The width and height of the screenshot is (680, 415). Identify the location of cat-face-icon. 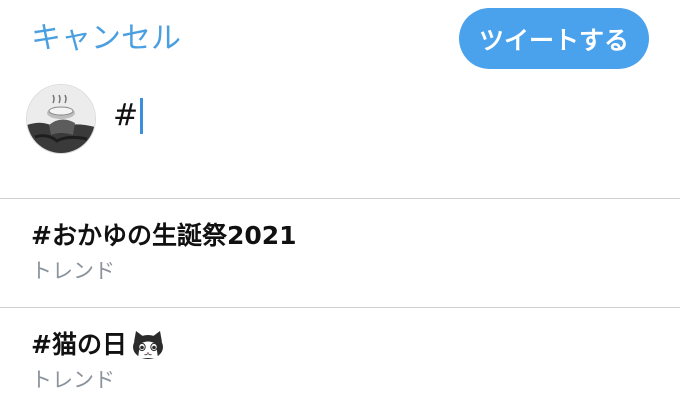
(147, 345).